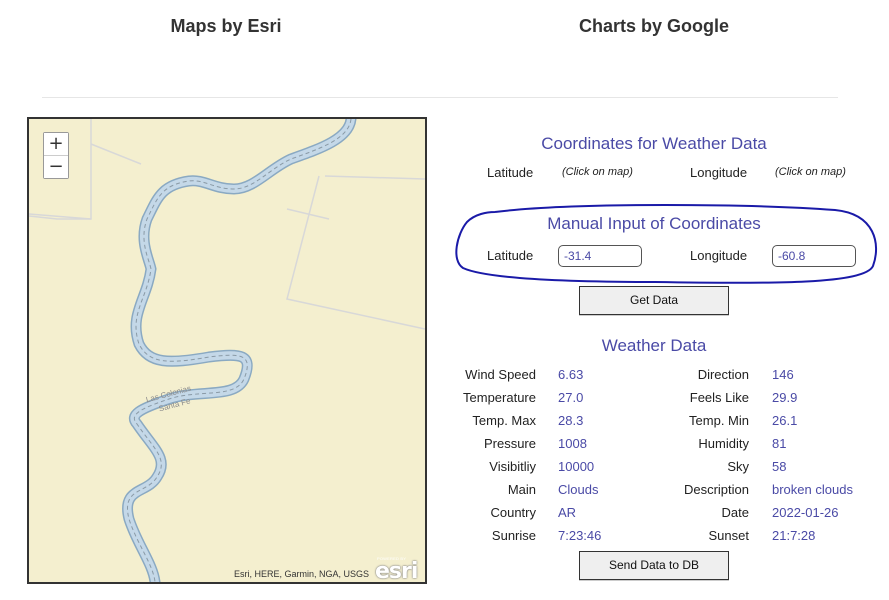  Describe the element at coordinates (719, 172) in the screenshot. I see `coords-lon-label: Longitude` at that location.